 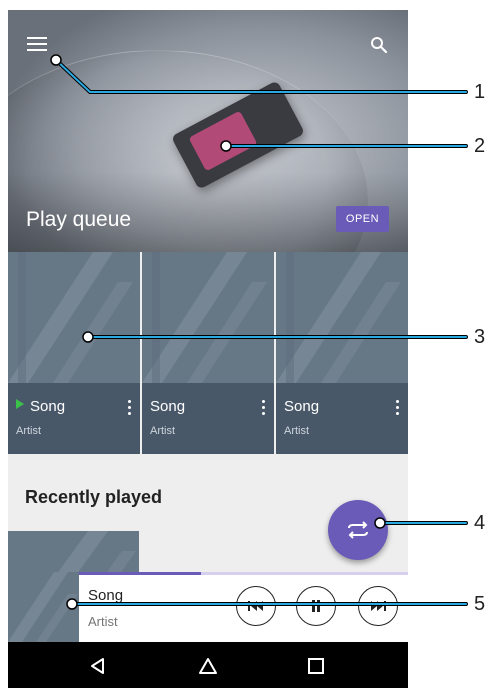 What do you see at coordinates (37, 45) in the screenshot?
I see `menu-icon` at bounding box center [37, 45].